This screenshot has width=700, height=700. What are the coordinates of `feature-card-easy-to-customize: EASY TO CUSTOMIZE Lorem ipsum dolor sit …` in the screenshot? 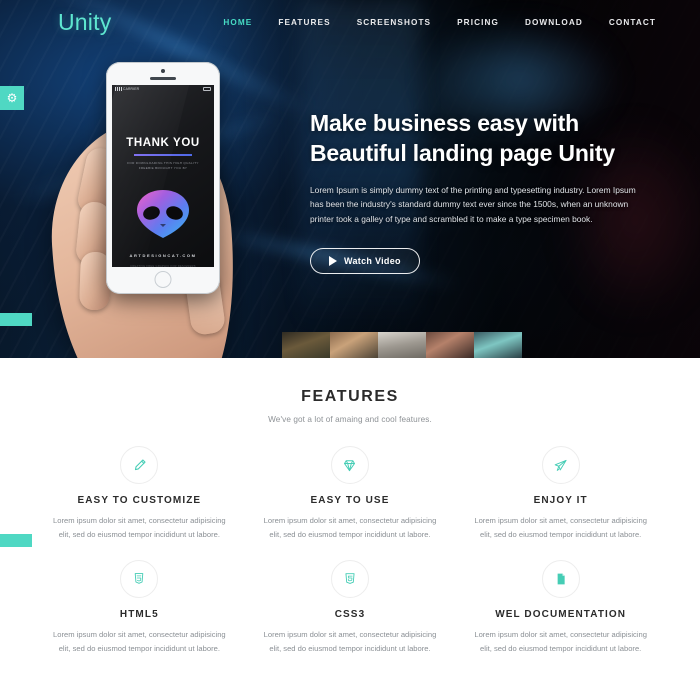 It's located at (139, 494).